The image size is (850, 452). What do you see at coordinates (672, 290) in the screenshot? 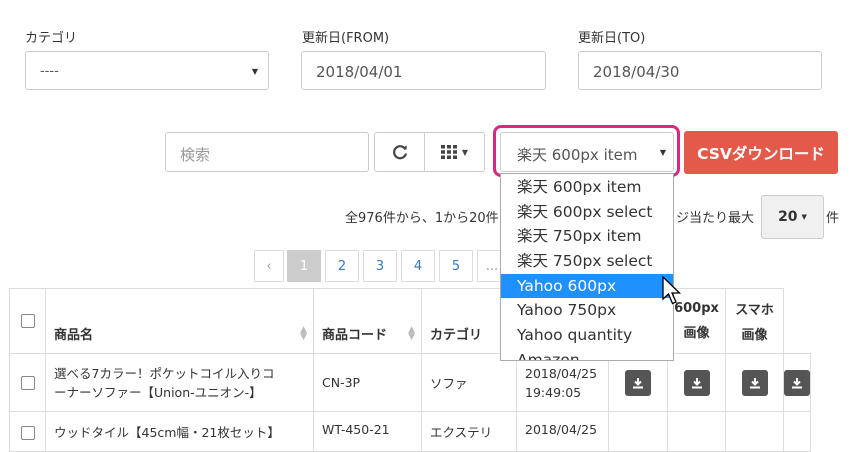
I see `cursor-arrow-icon` at bounding box center [672, 290].